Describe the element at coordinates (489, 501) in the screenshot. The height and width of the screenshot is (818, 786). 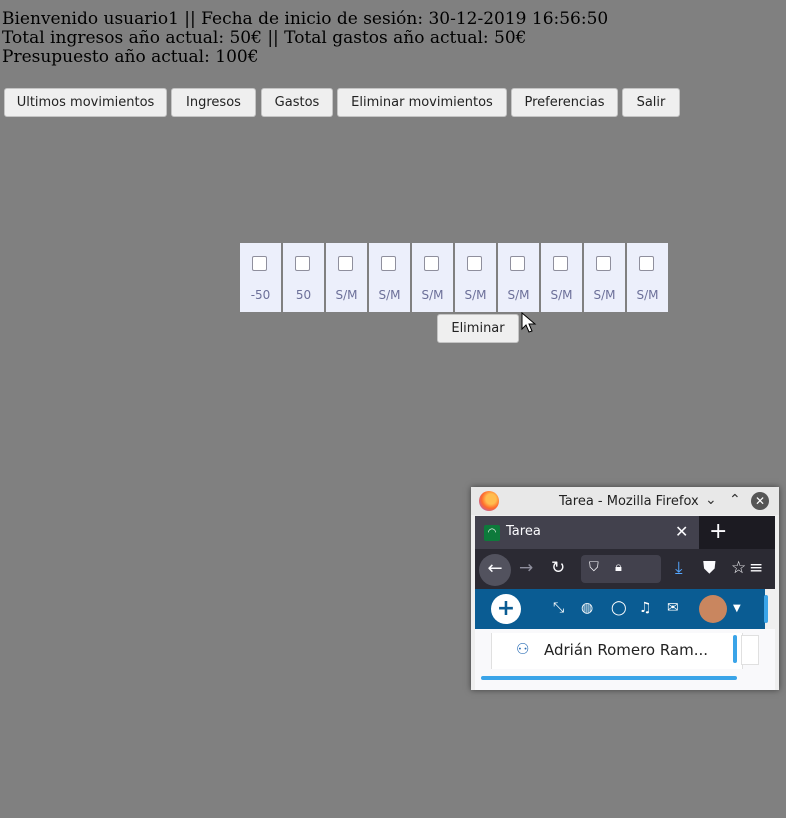
I see `firefox-logo-icon` at that location.